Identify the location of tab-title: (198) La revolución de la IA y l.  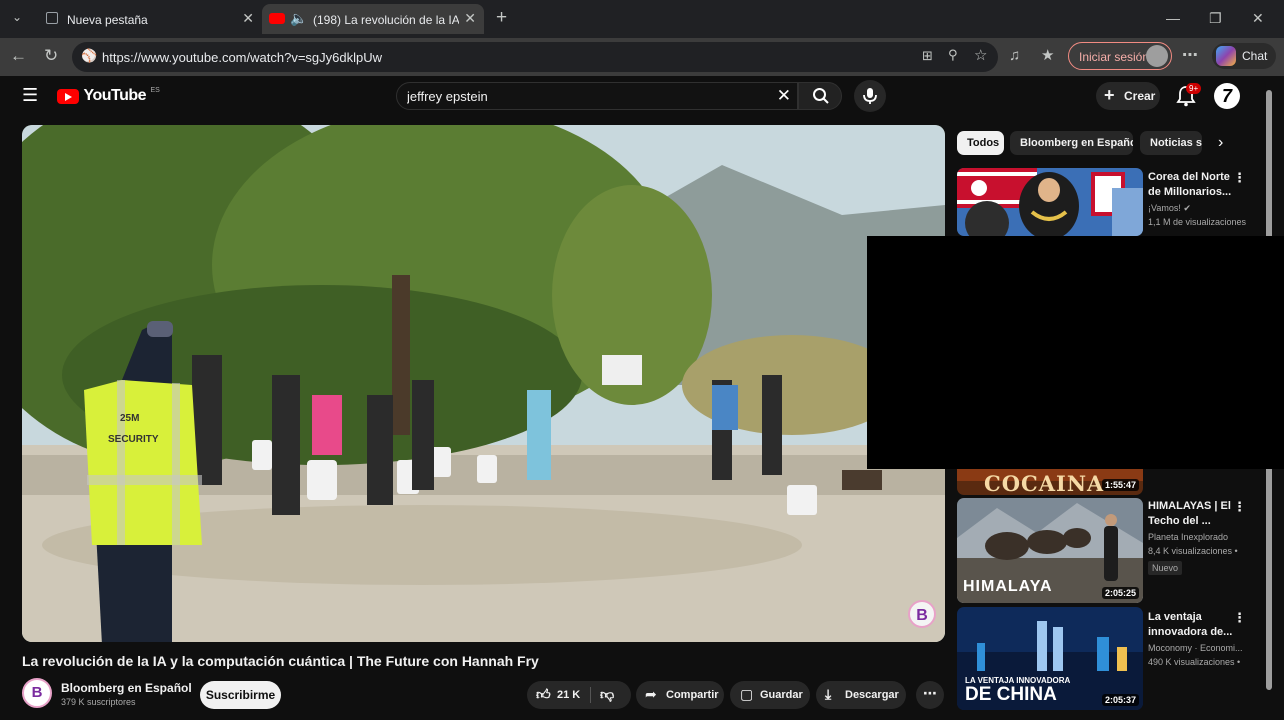
(386, 20).